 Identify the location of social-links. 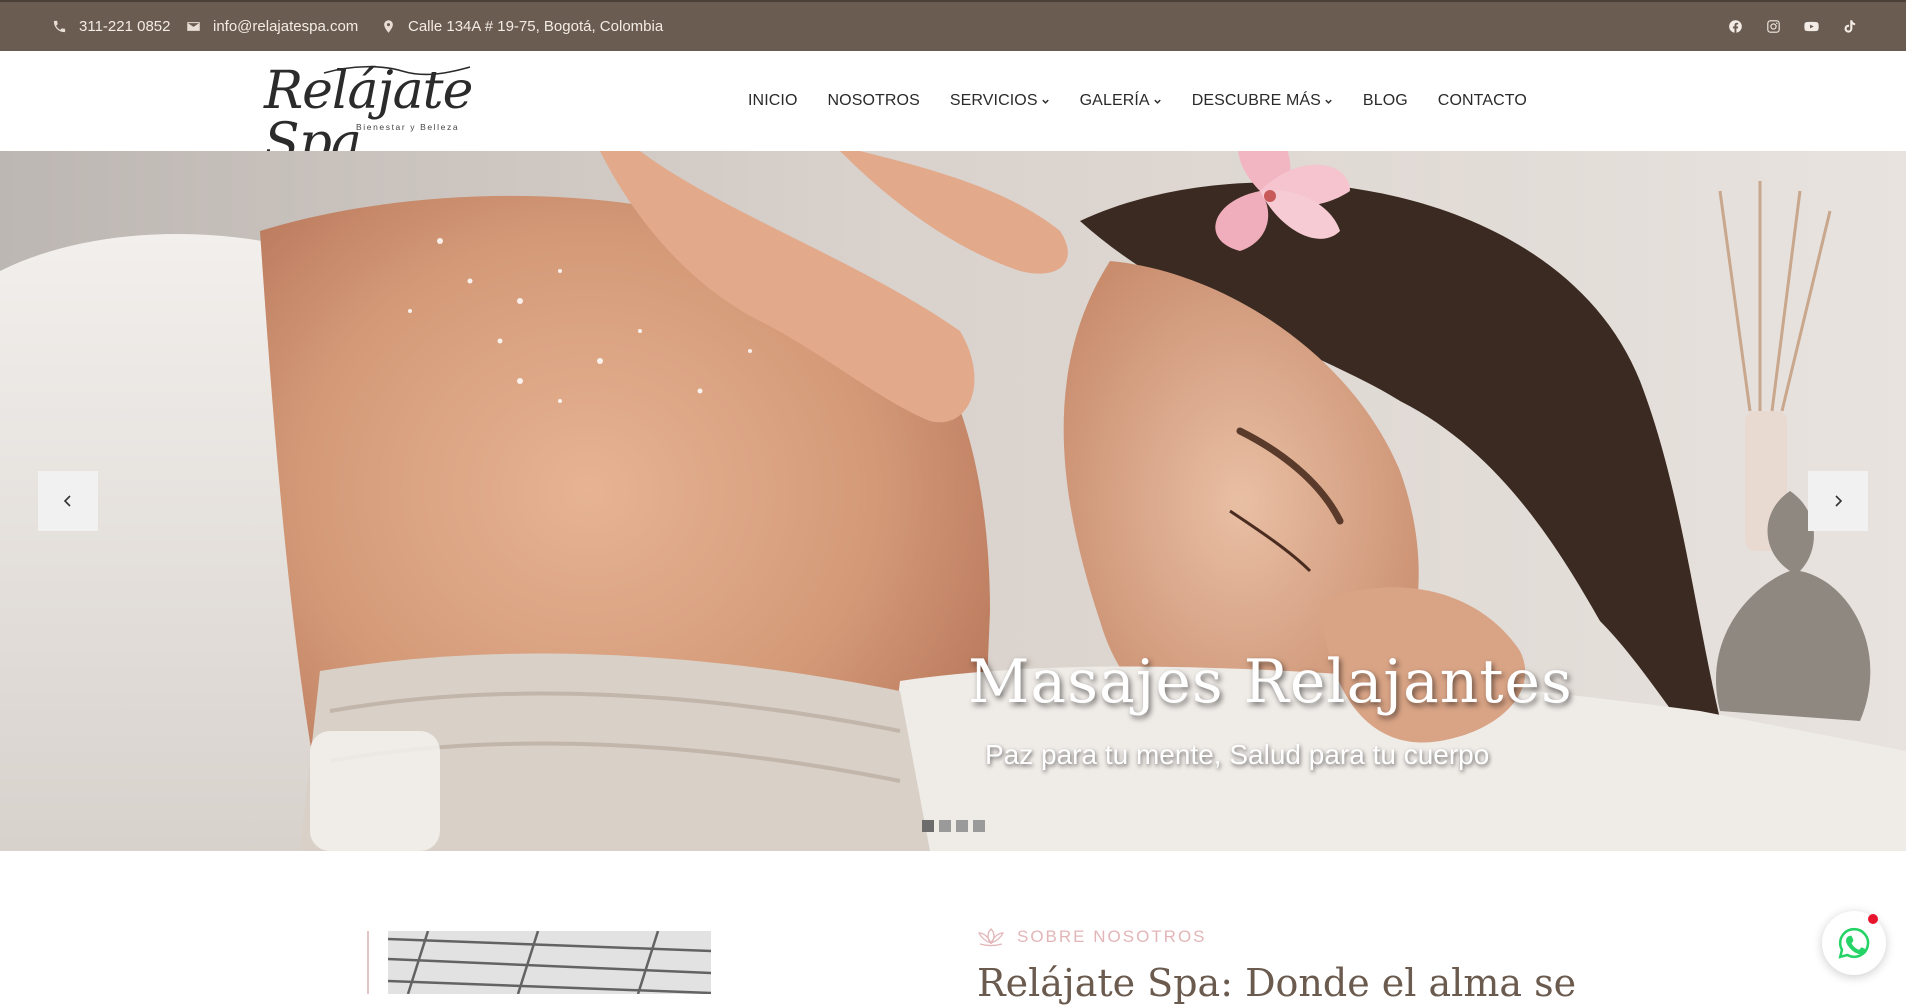
(1792, 26).